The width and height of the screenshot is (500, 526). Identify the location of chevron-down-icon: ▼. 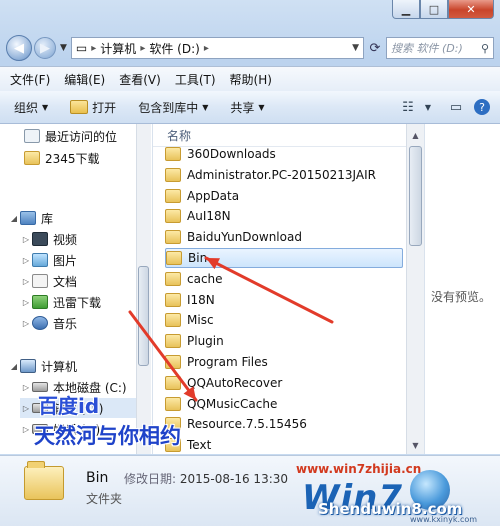
(45, 107).